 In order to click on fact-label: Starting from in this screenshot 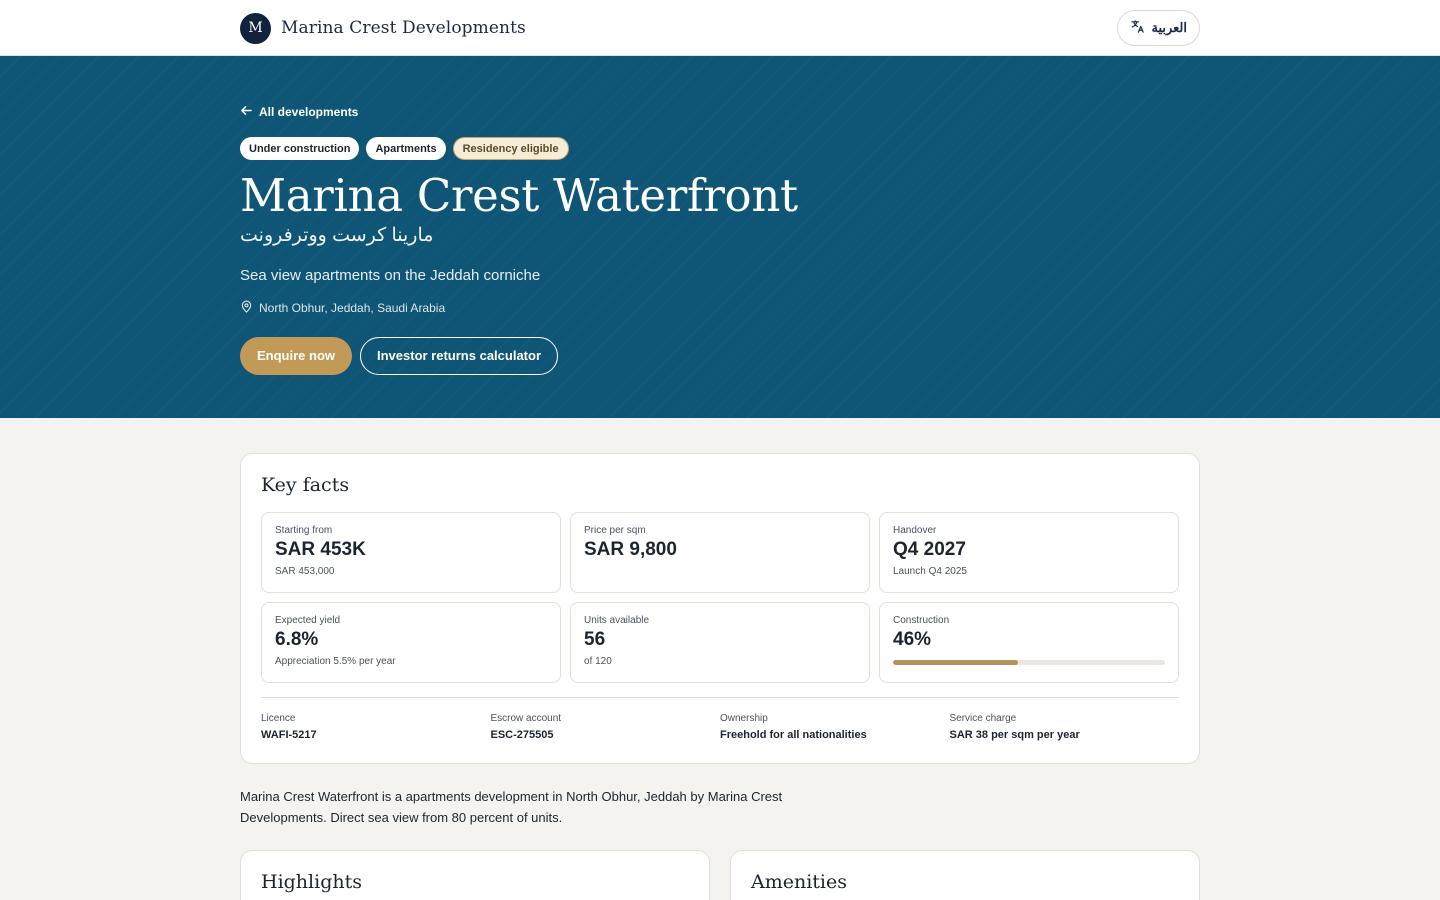, I will do `click(304, 530)`.